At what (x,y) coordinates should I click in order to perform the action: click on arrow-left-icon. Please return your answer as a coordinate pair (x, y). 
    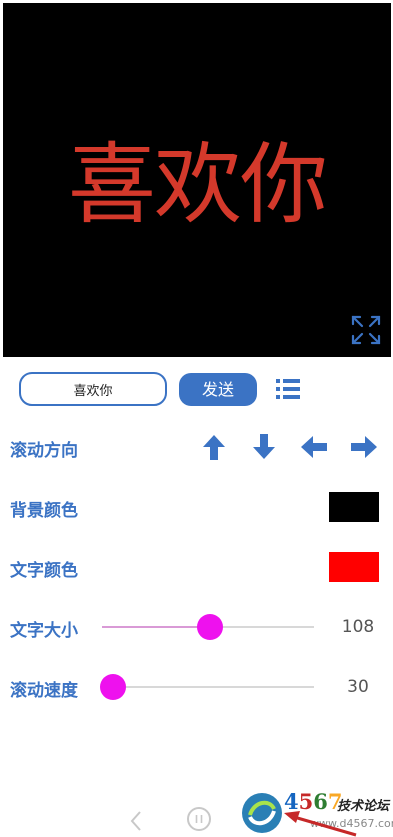
    Looking at the image, I should click on (314, 447).